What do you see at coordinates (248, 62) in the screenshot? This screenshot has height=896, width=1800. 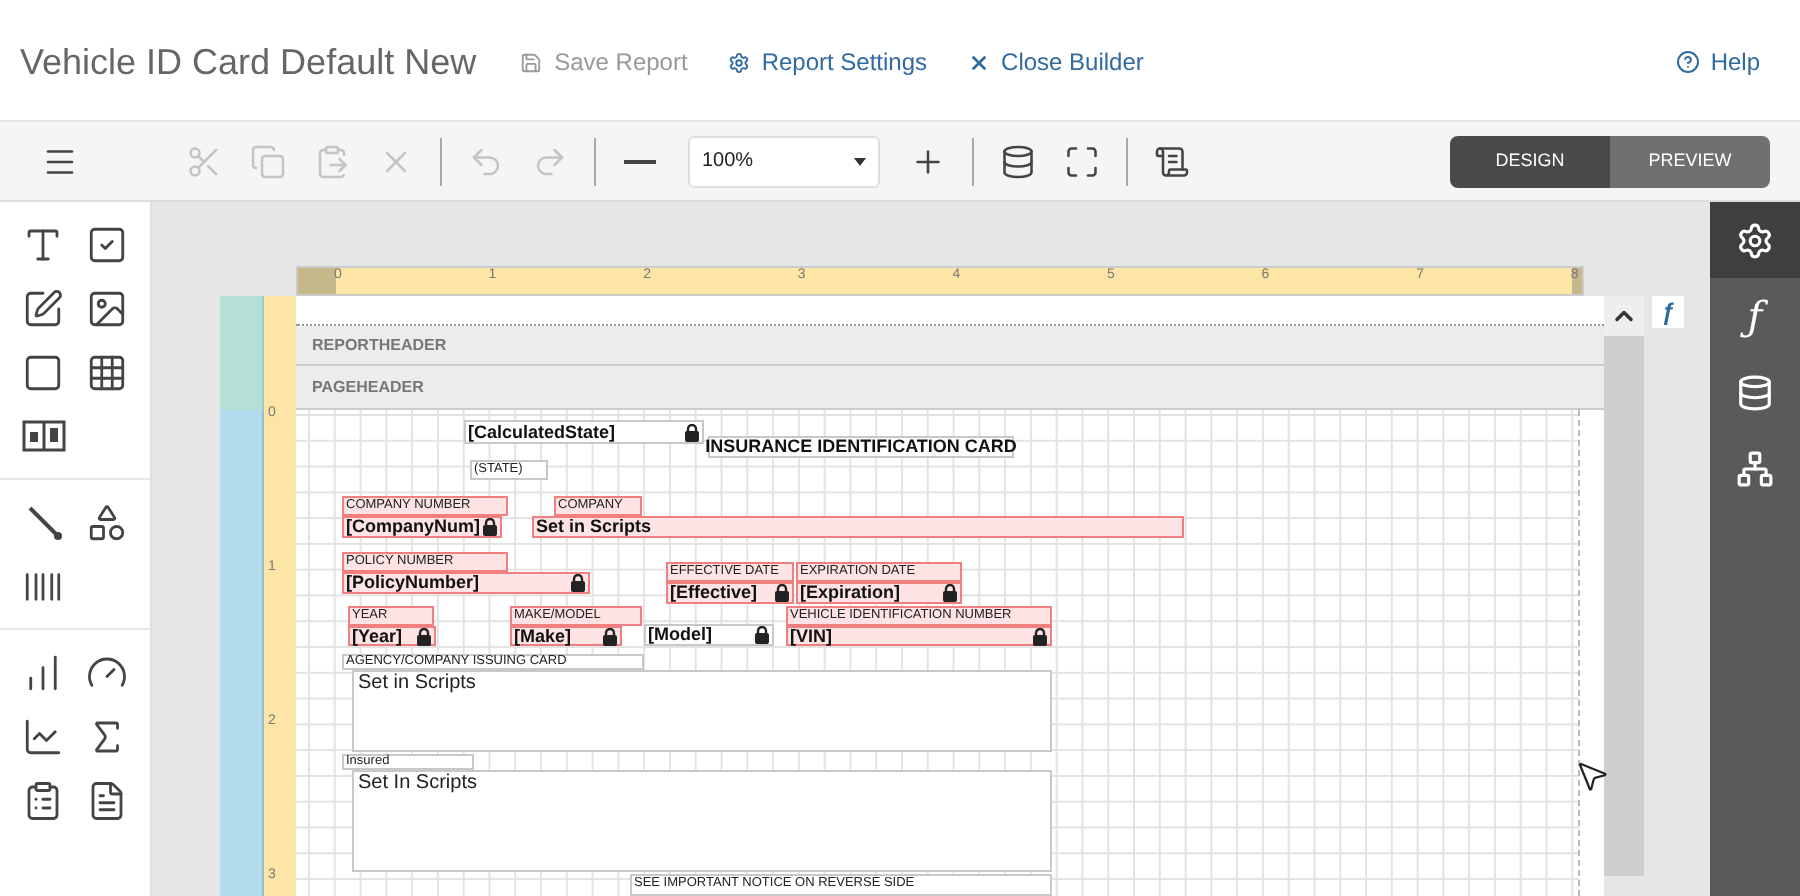 I see `report-title: Vehicle ID Card Default New` at bounding box center [248, 62].